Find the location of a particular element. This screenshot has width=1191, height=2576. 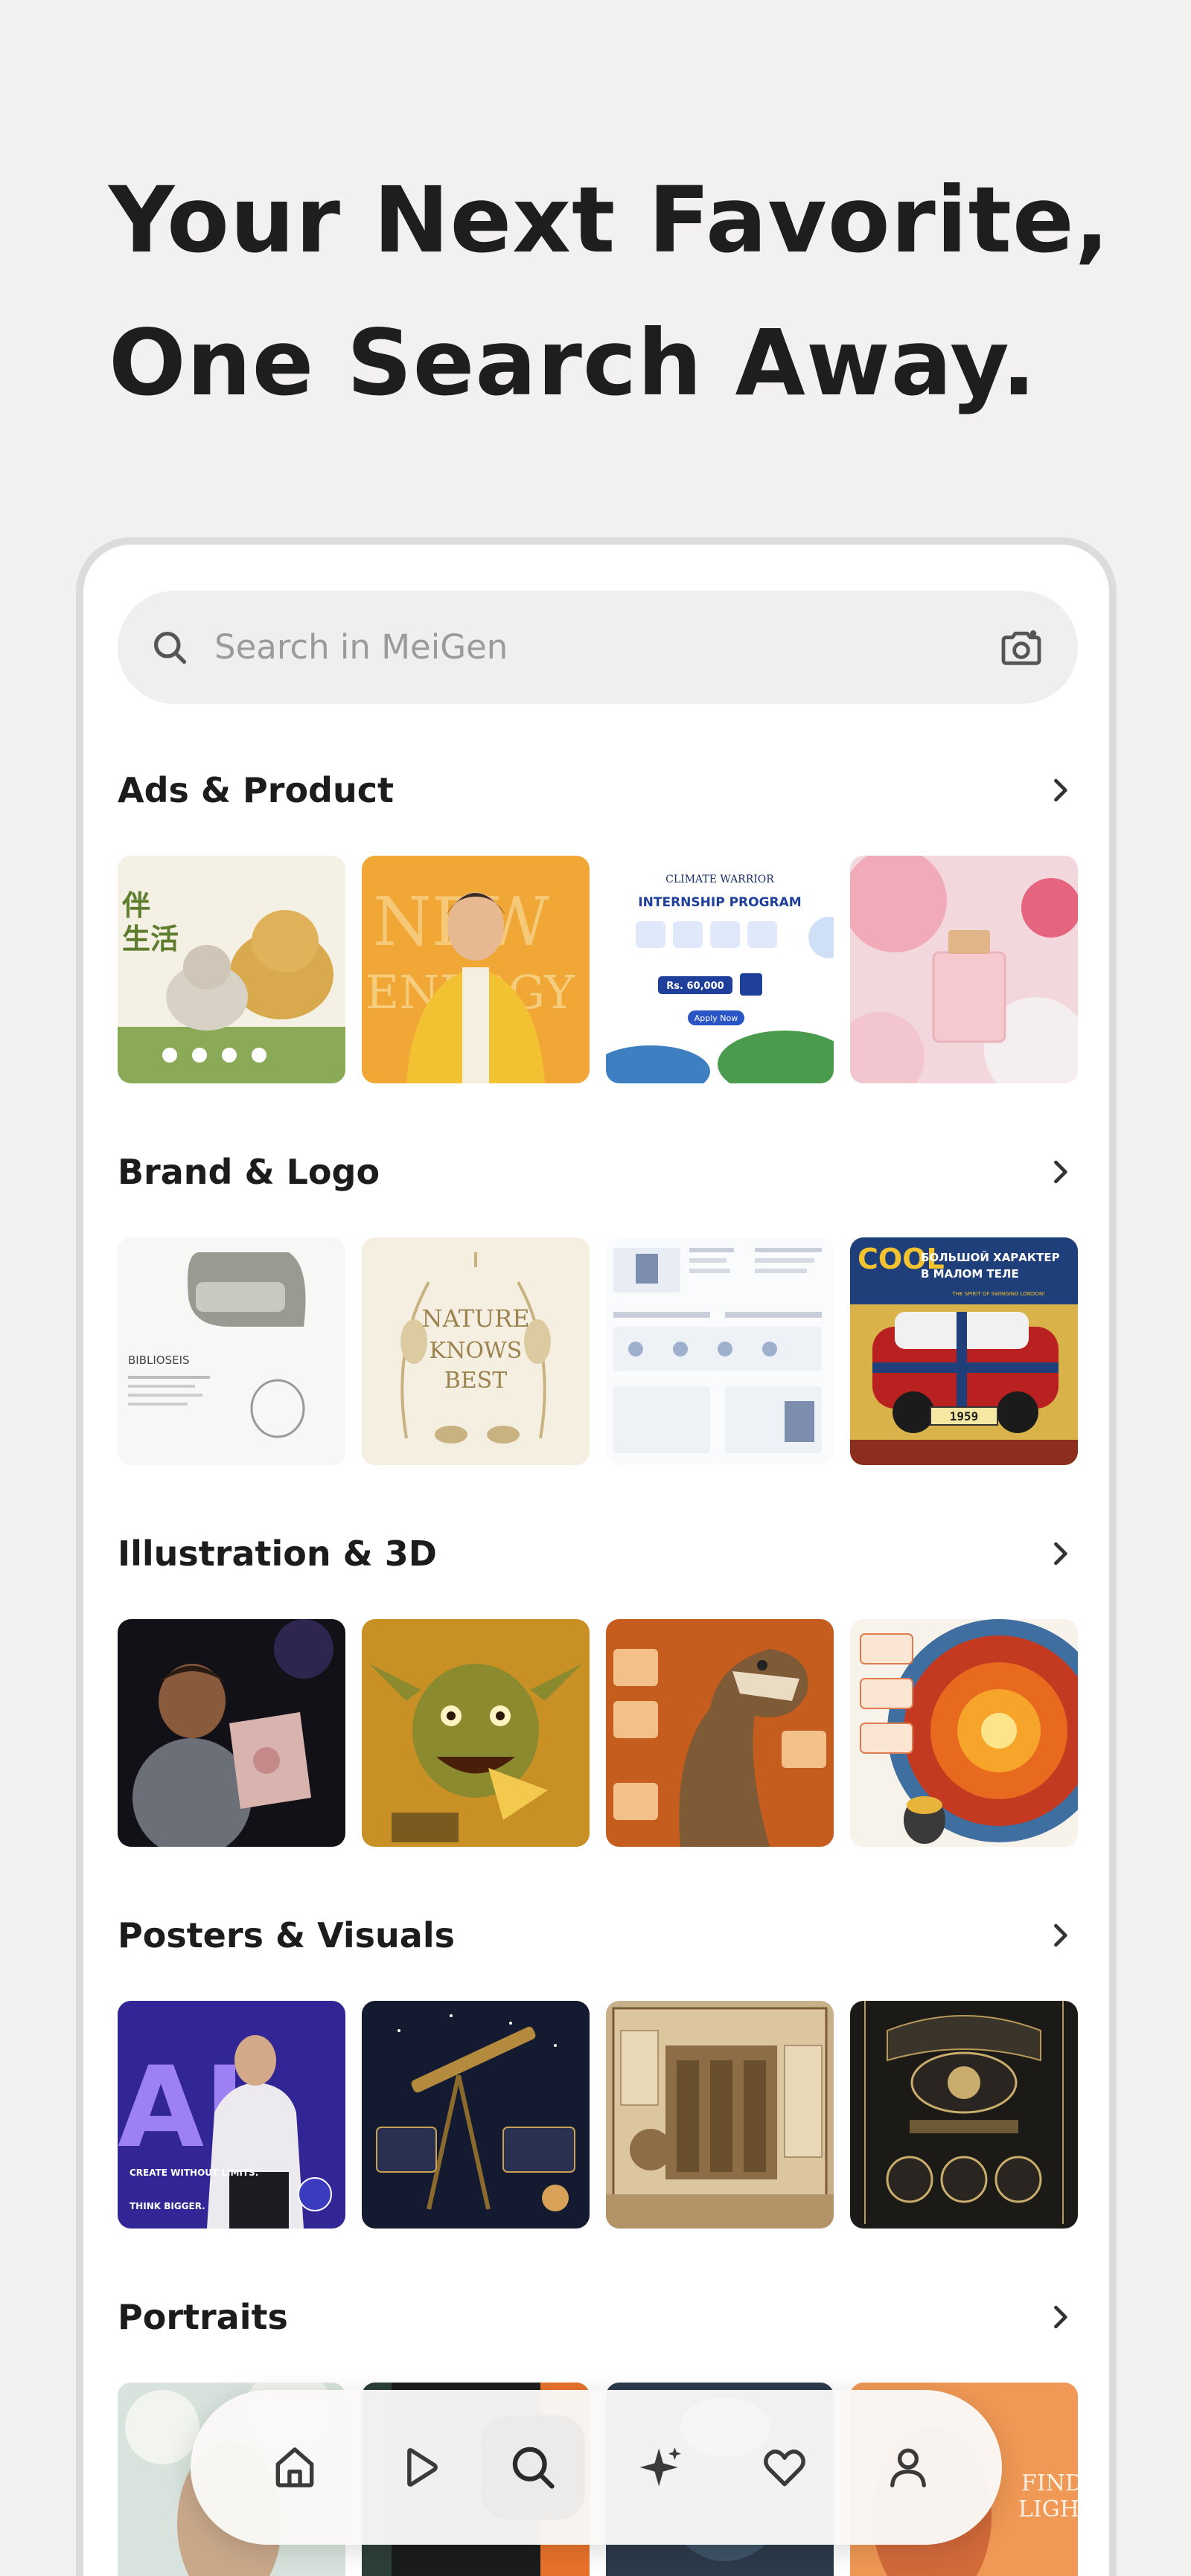

ad-chinese-text-2: 生活 is located at coordinates (150, 939).